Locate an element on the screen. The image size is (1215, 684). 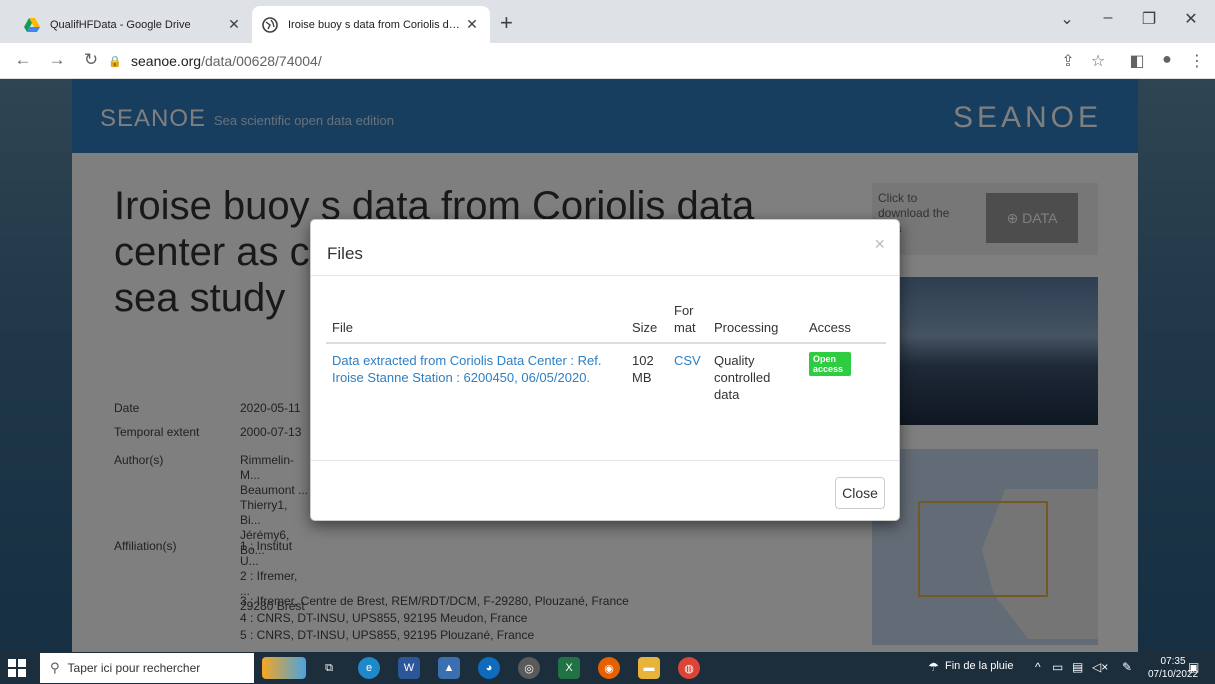
notifications-icon: ▣ is located at coordinates (1193, 667).